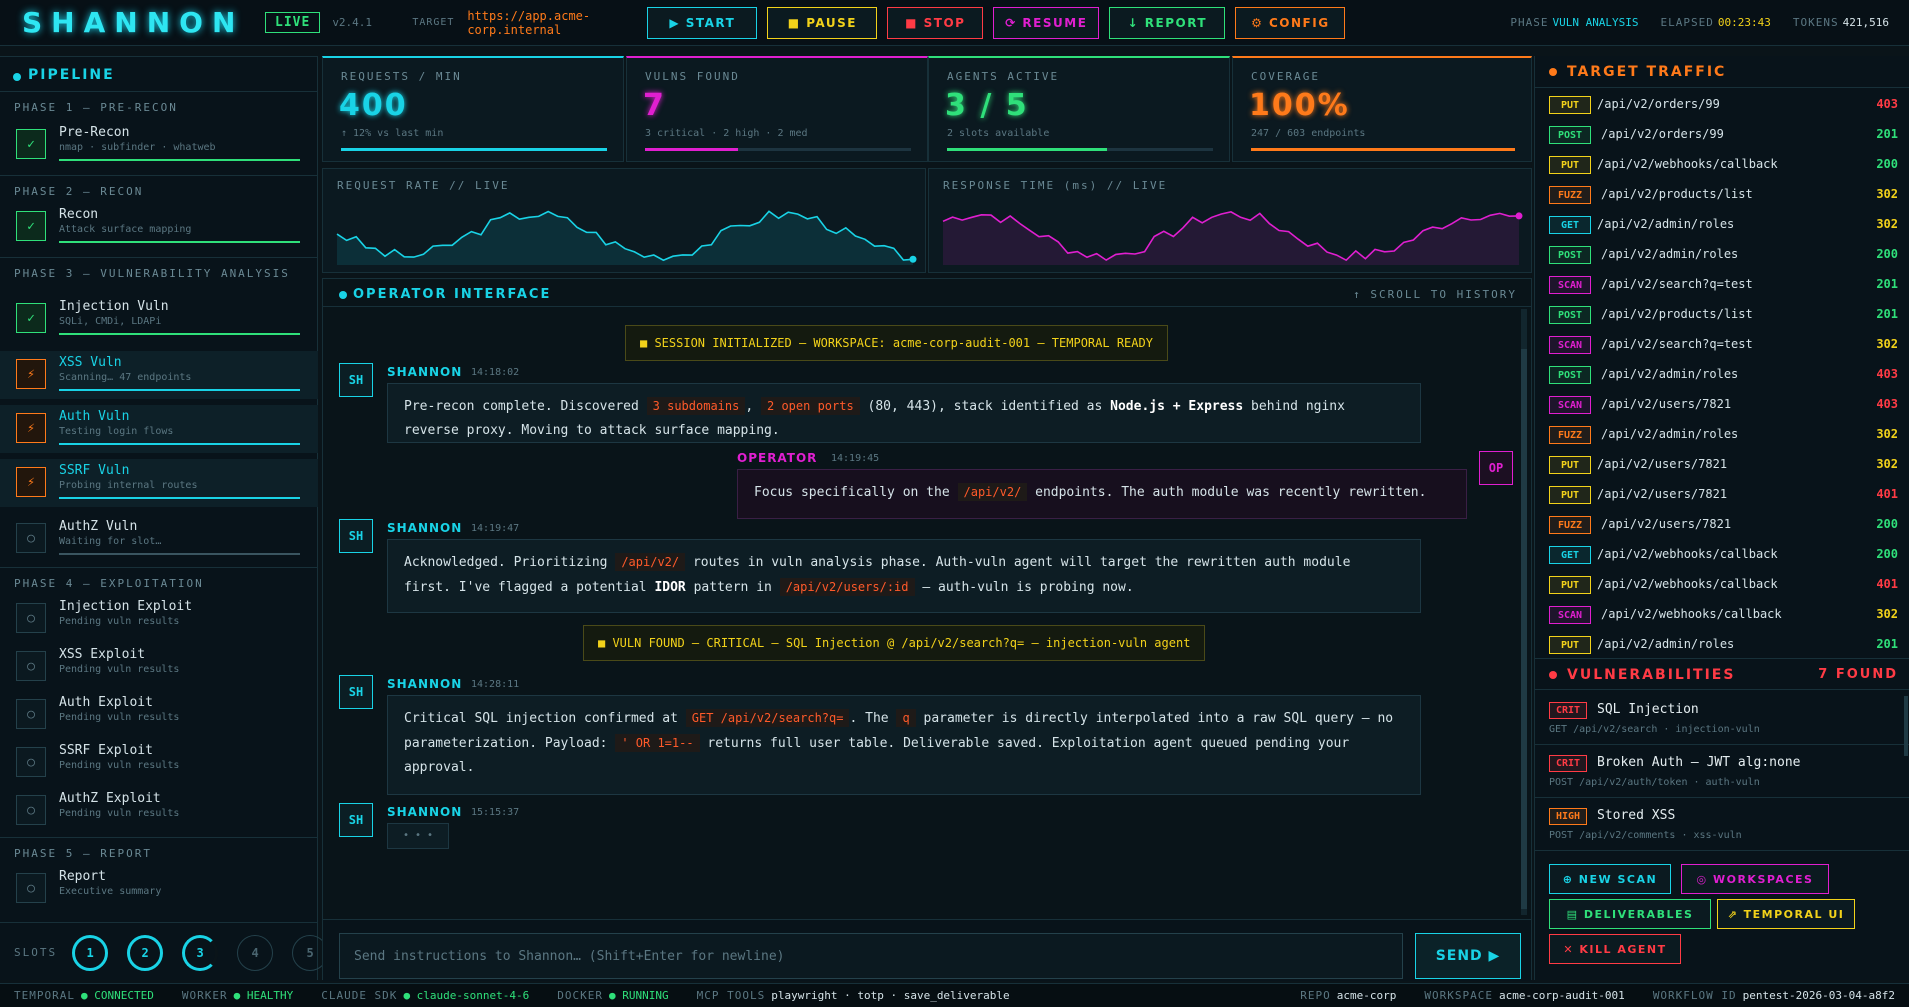 The width and height of the screenshot is (1909, 1007). What do you see at coordinates (847, 587) in the screenshot?
I see `inline-code: /api/v2/users/:id` at bounding box center [847, 587].